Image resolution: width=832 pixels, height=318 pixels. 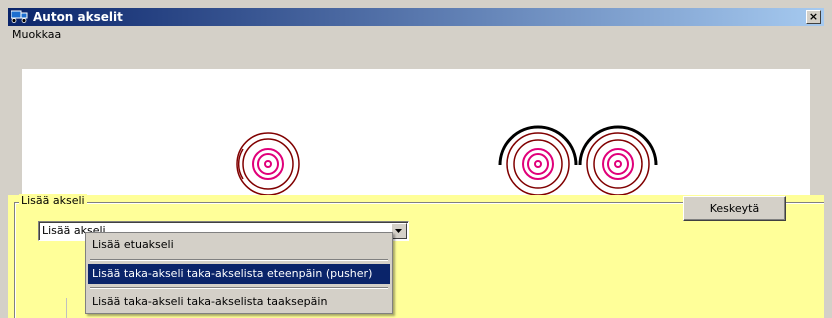 I want to click on cancel-button: Keskeytä, so click(x=734, y=208).